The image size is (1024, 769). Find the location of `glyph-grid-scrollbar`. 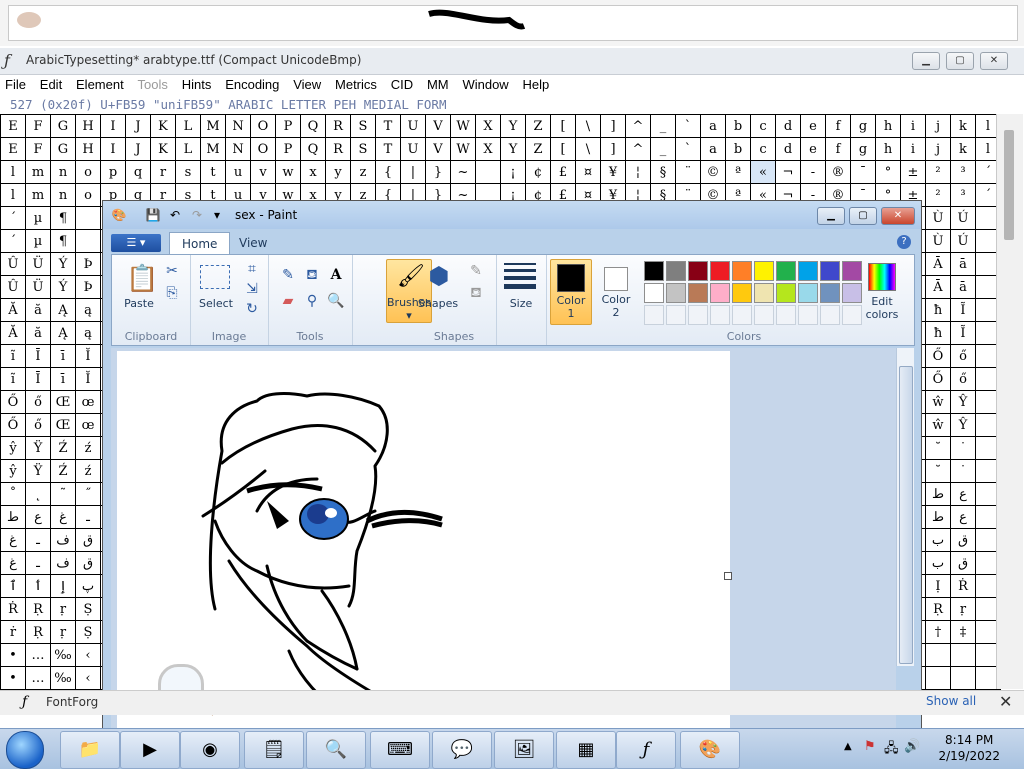

glyph-grid-scrollbar is located at coordinates (1009, 401).